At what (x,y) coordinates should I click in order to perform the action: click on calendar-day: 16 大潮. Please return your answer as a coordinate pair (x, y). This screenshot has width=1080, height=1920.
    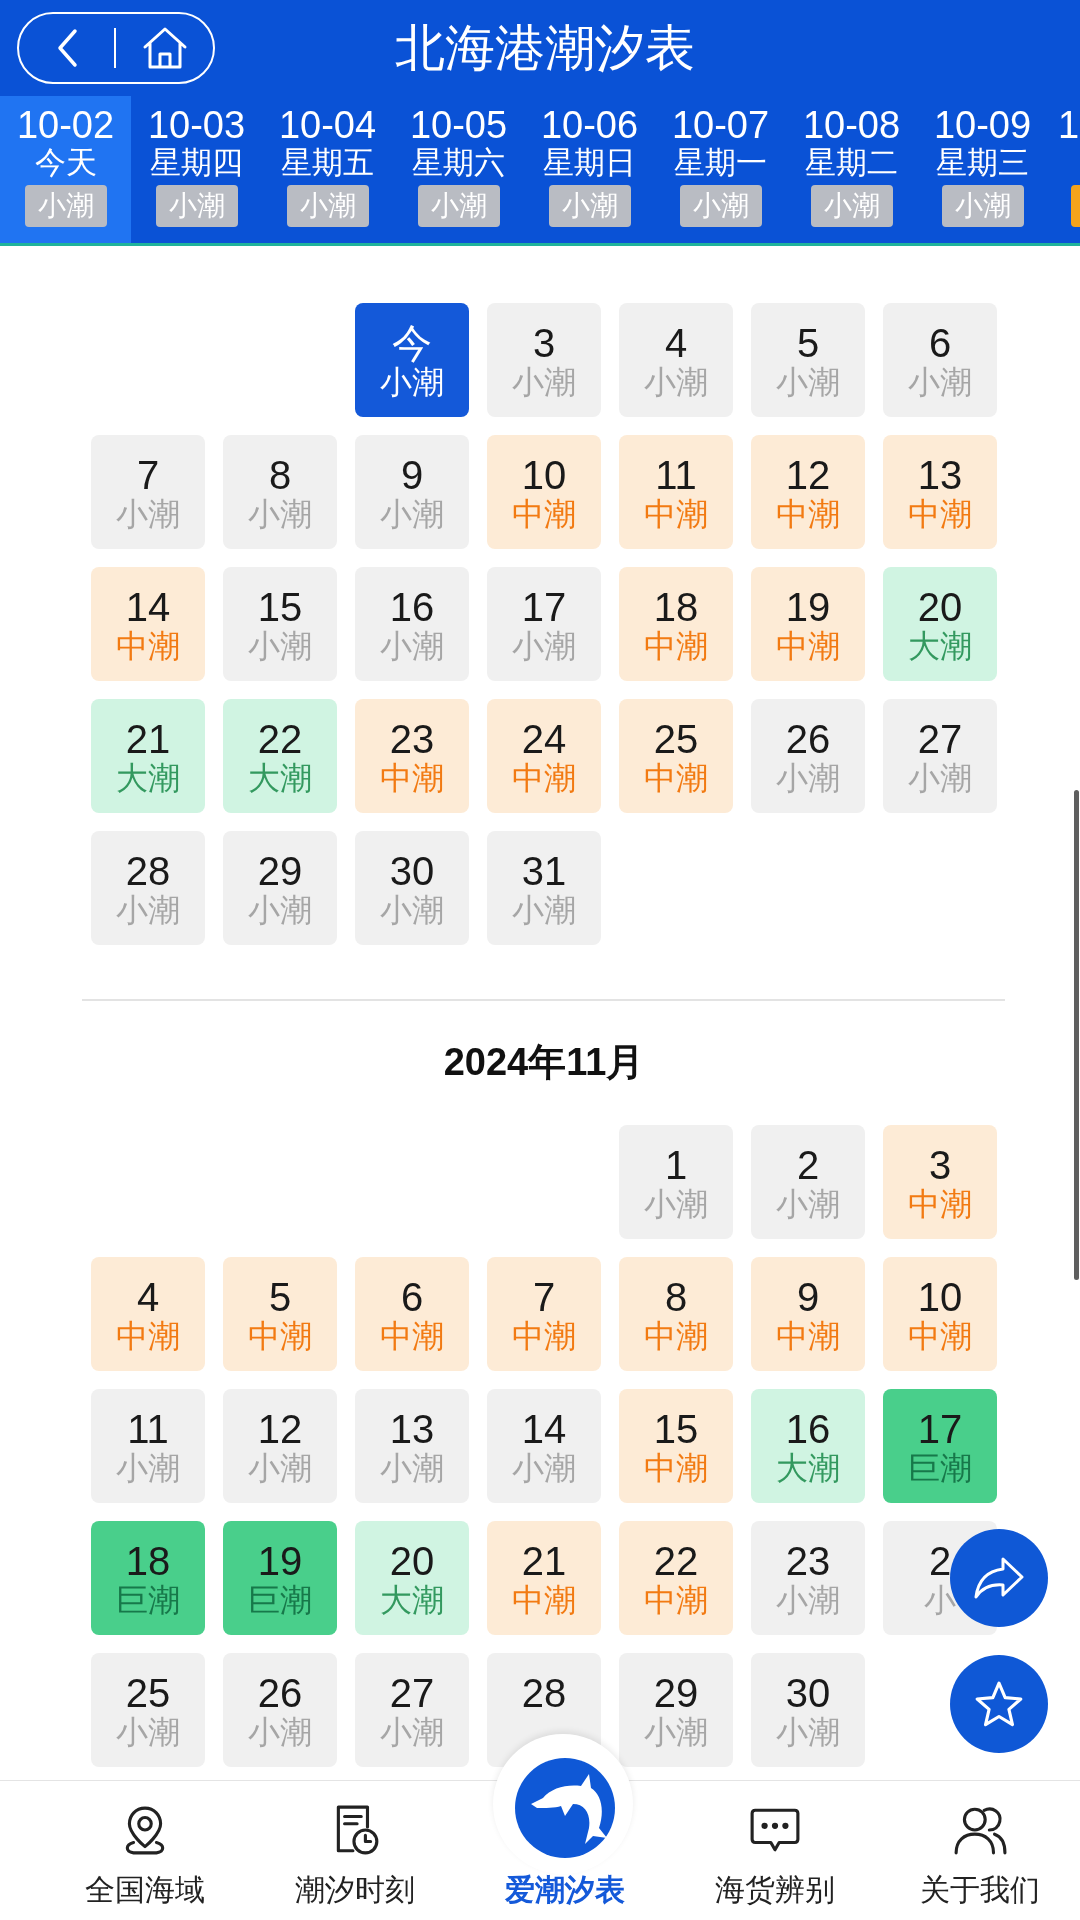
    Looking at the image, I should click on (808, 1446).